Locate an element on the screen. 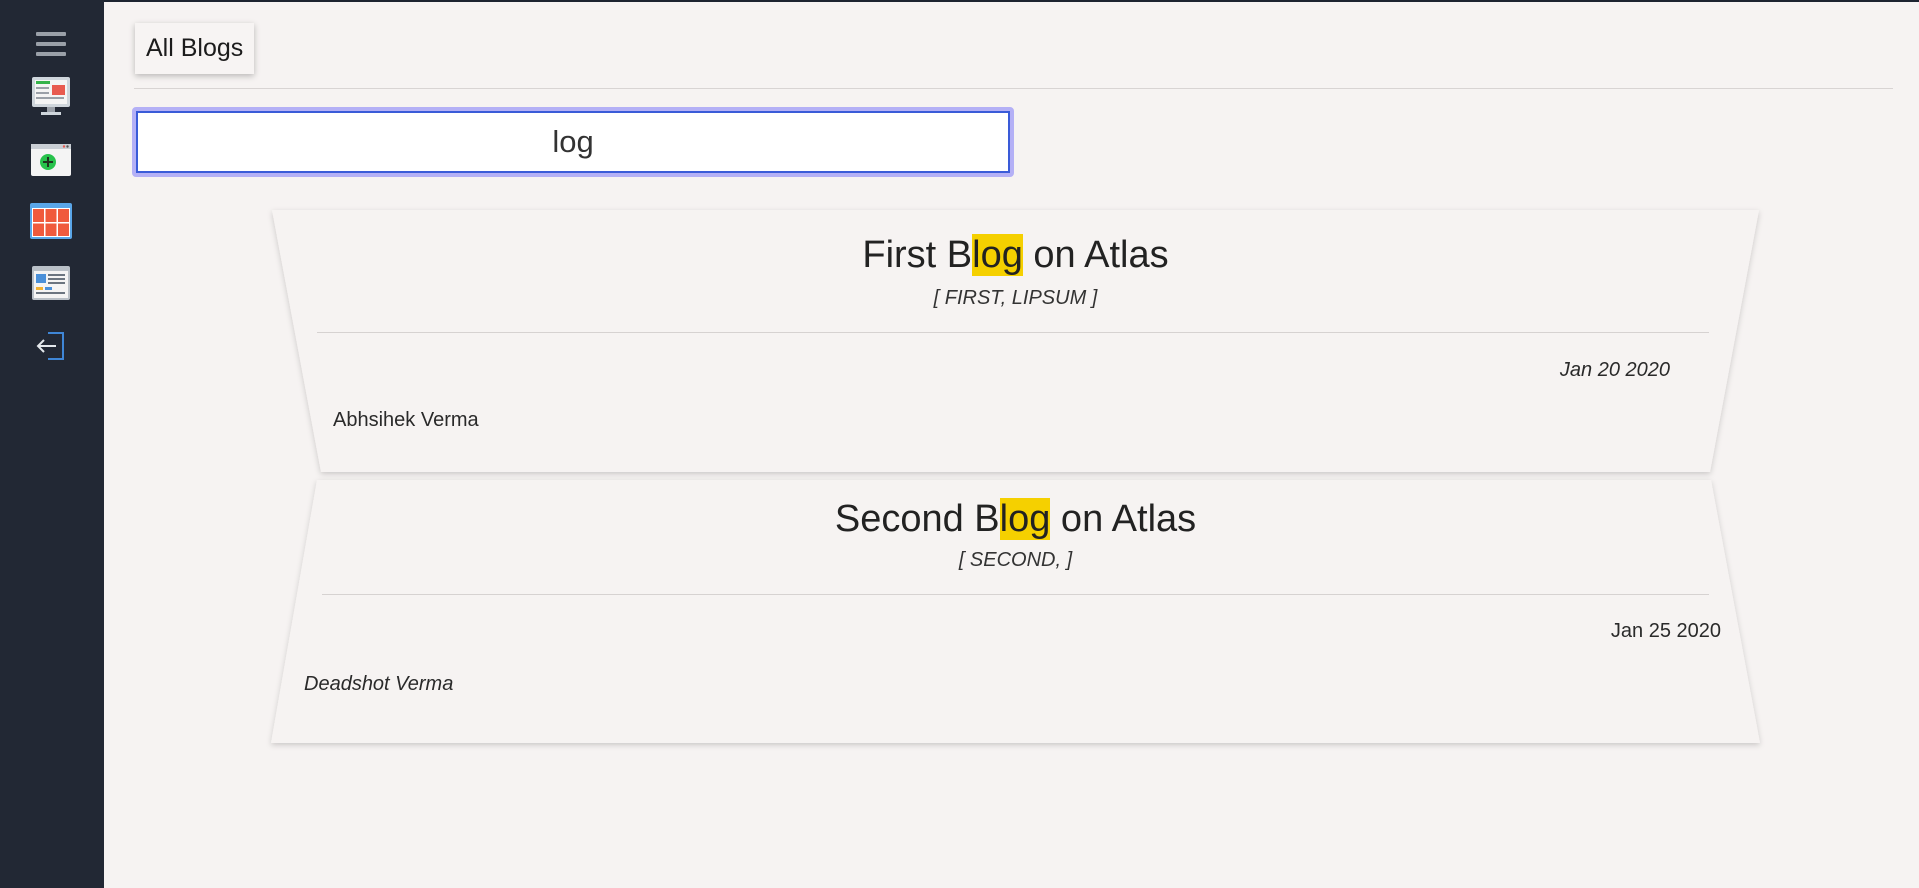 The width and height of the screenshot is (1919, 888). search-input is located at coordinates (573, 142).